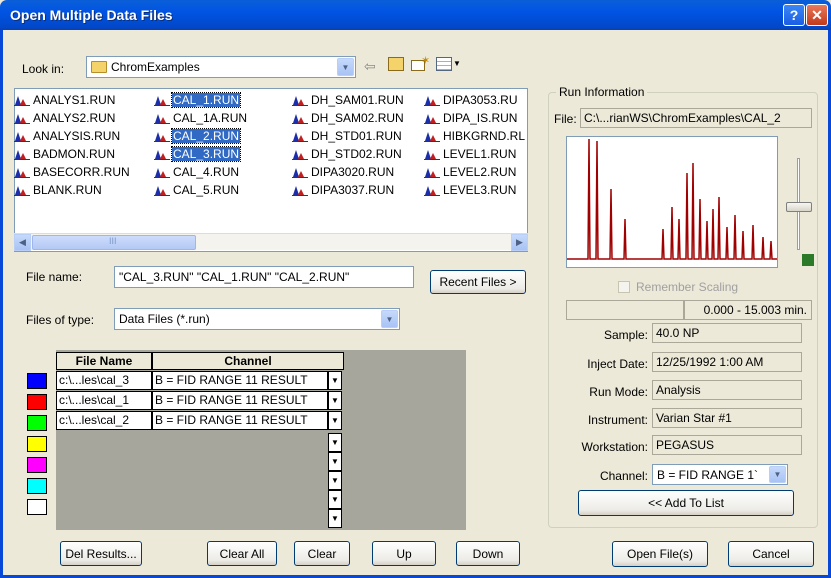 The image size is (831, 578). What do you see at coordinates (727, 390) in the screenshot?
I see `run-mode-field: Analysis` at bounding box center [727, 390].